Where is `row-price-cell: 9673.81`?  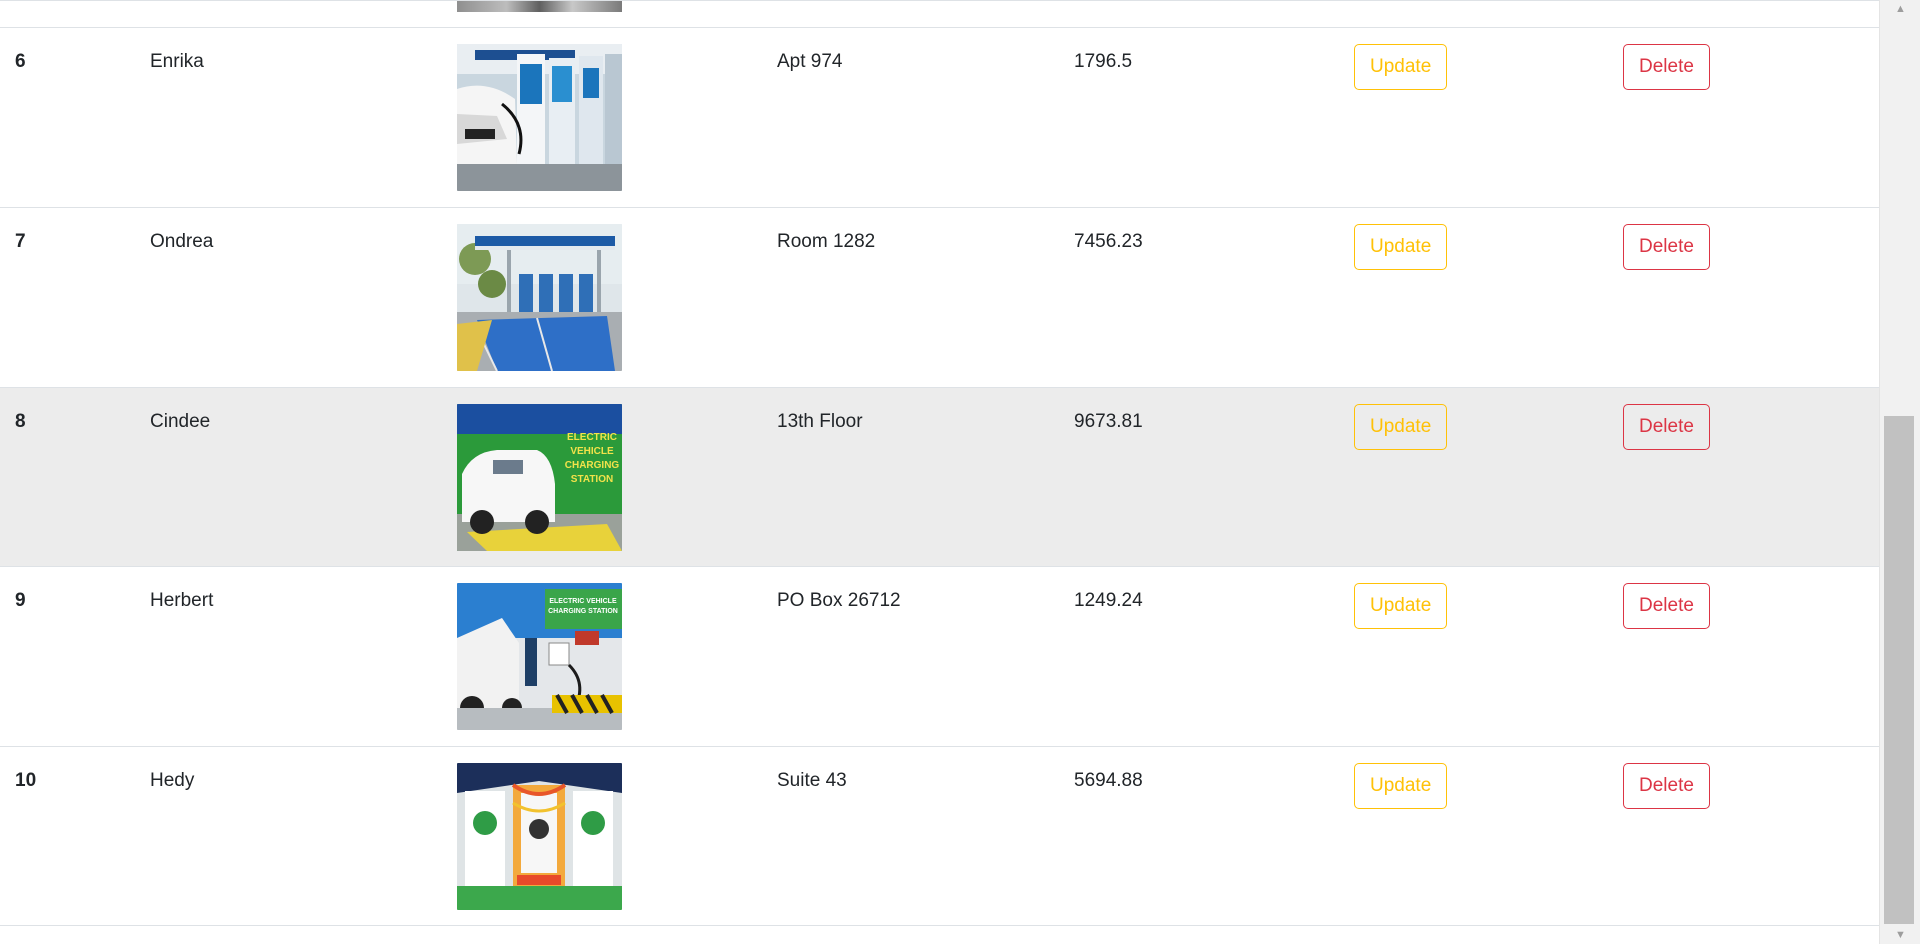 row-price-cell: 9673.81 is located at coordinates (1214, 477).